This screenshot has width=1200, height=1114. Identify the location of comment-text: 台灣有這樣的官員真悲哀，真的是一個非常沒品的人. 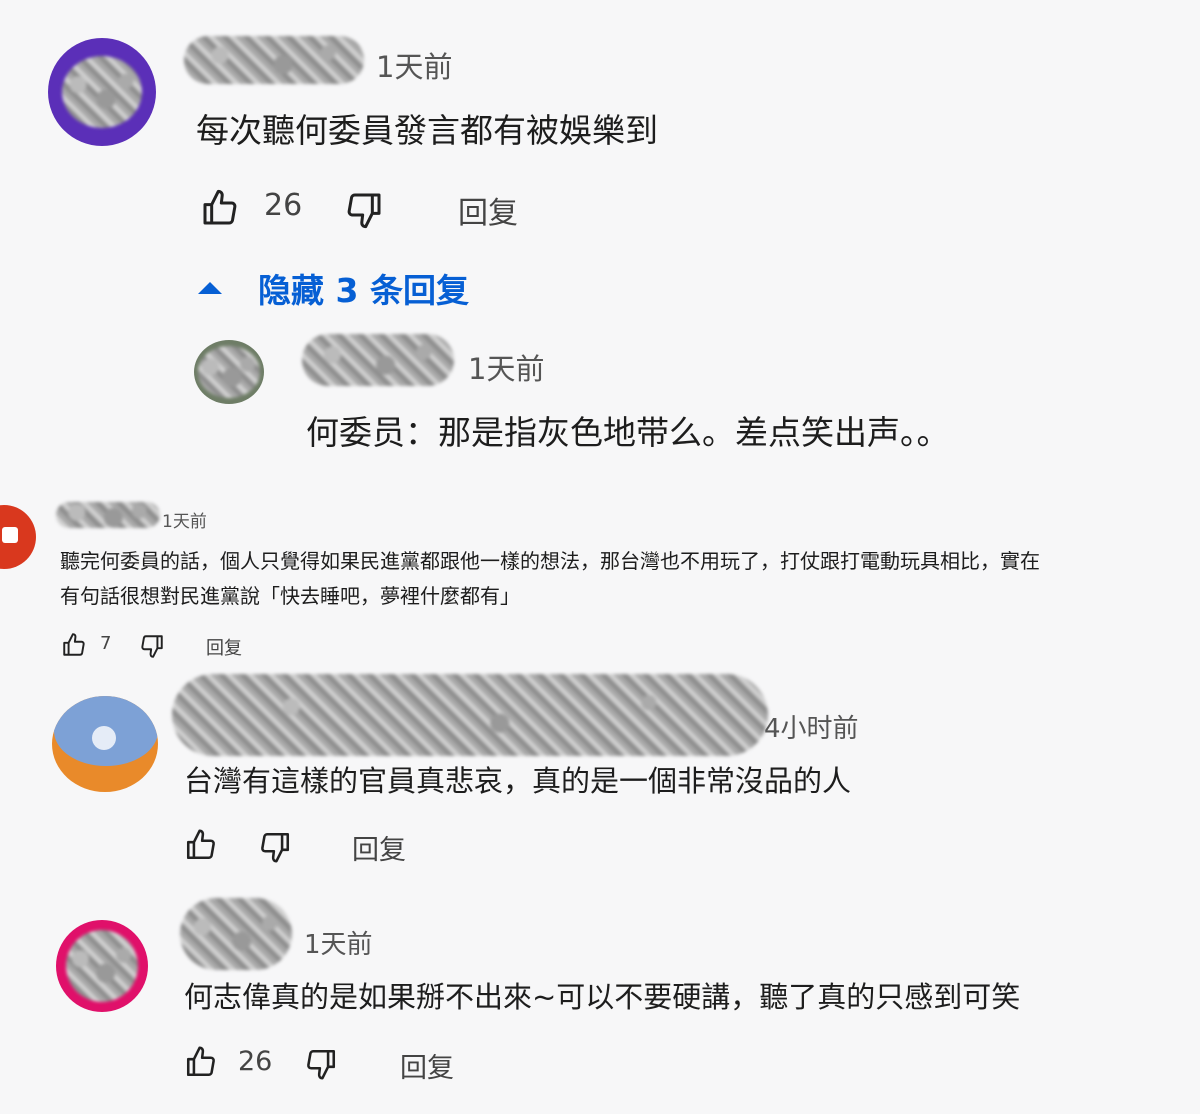
(518, 781).